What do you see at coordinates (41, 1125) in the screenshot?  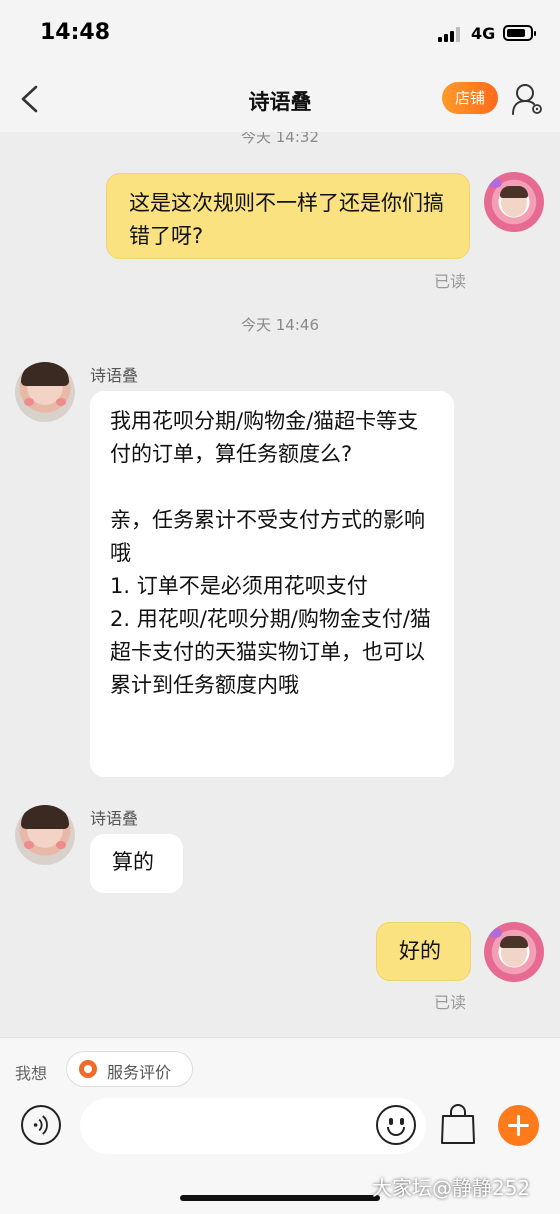 I see `voice-icon` at bounding box center [41, 1125].